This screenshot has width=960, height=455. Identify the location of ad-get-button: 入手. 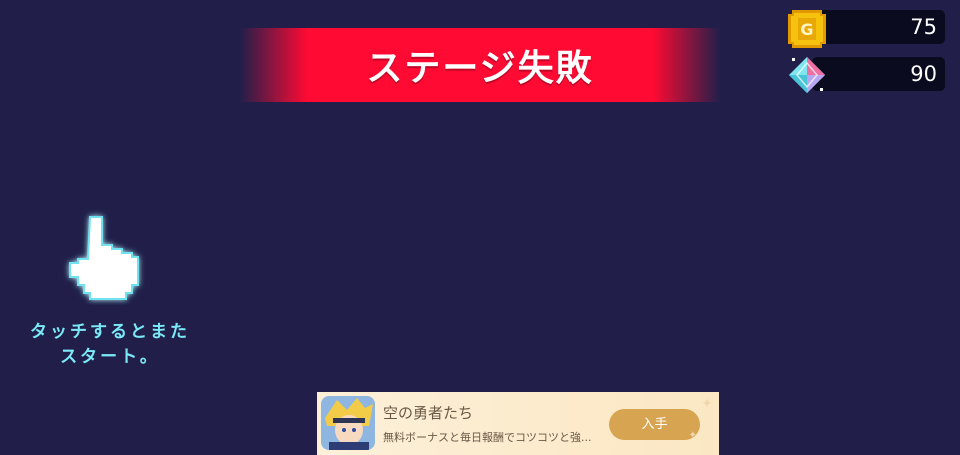
(654, 424).